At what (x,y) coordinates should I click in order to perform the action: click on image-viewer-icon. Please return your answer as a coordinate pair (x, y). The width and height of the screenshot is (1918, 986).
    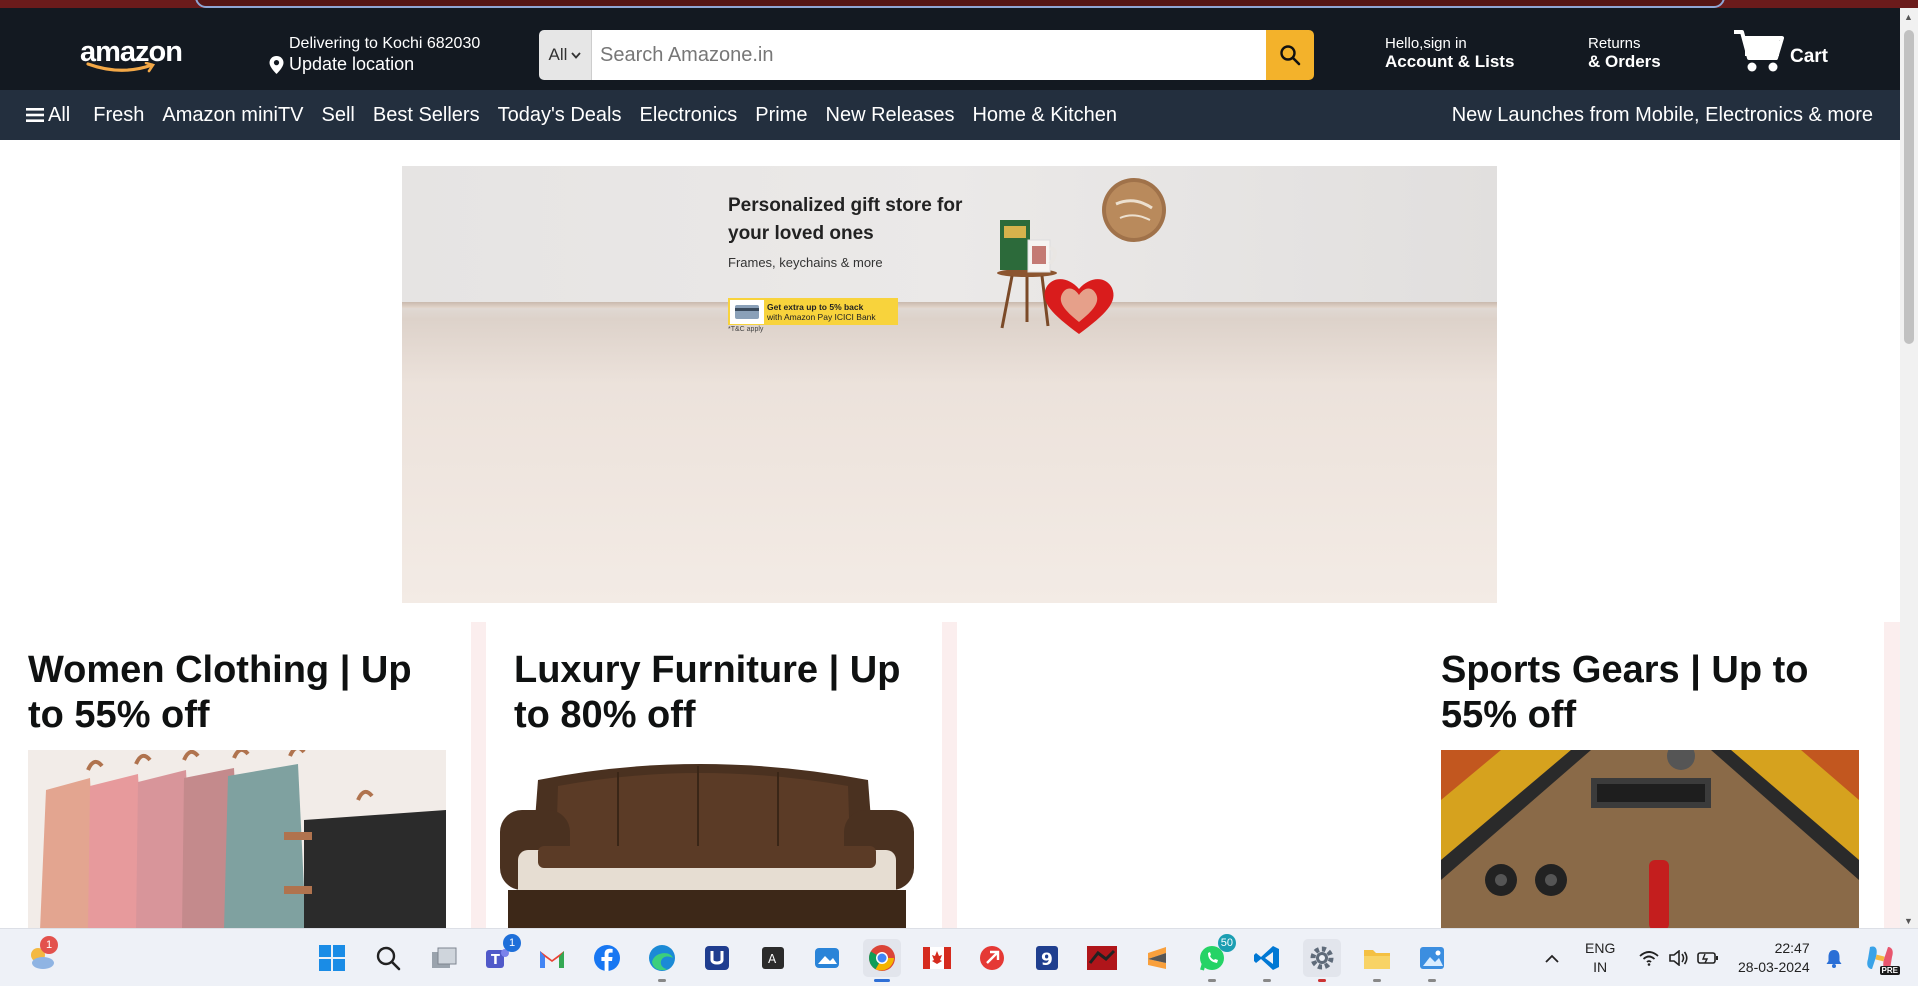
    Looking at the image, I should click on (1432, 960).